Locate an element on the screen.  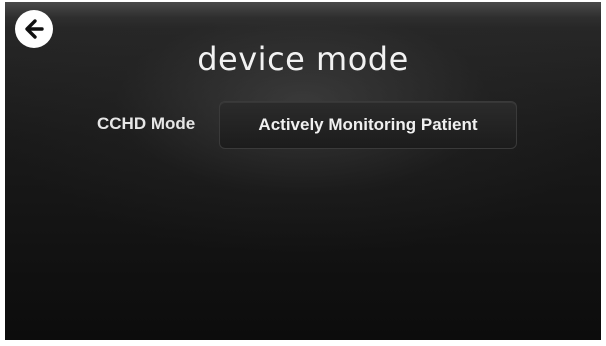
cchd-mode-label: CCHD Mode is located at coordinates (146, 123).